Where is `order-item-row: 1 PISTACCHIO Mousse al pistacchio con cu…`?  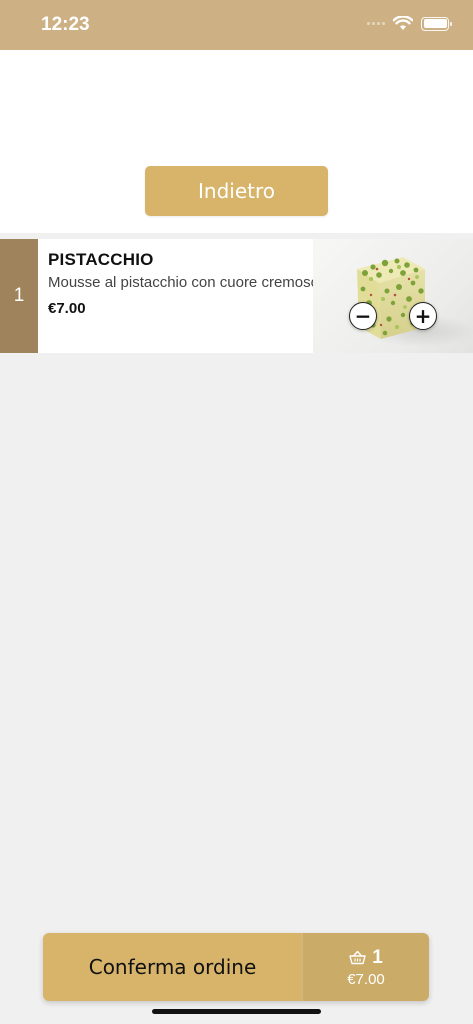 order-item-row: 1 PISTACCHIO Mousse al pistacchio con cu… is located at coordinates (236, 296).